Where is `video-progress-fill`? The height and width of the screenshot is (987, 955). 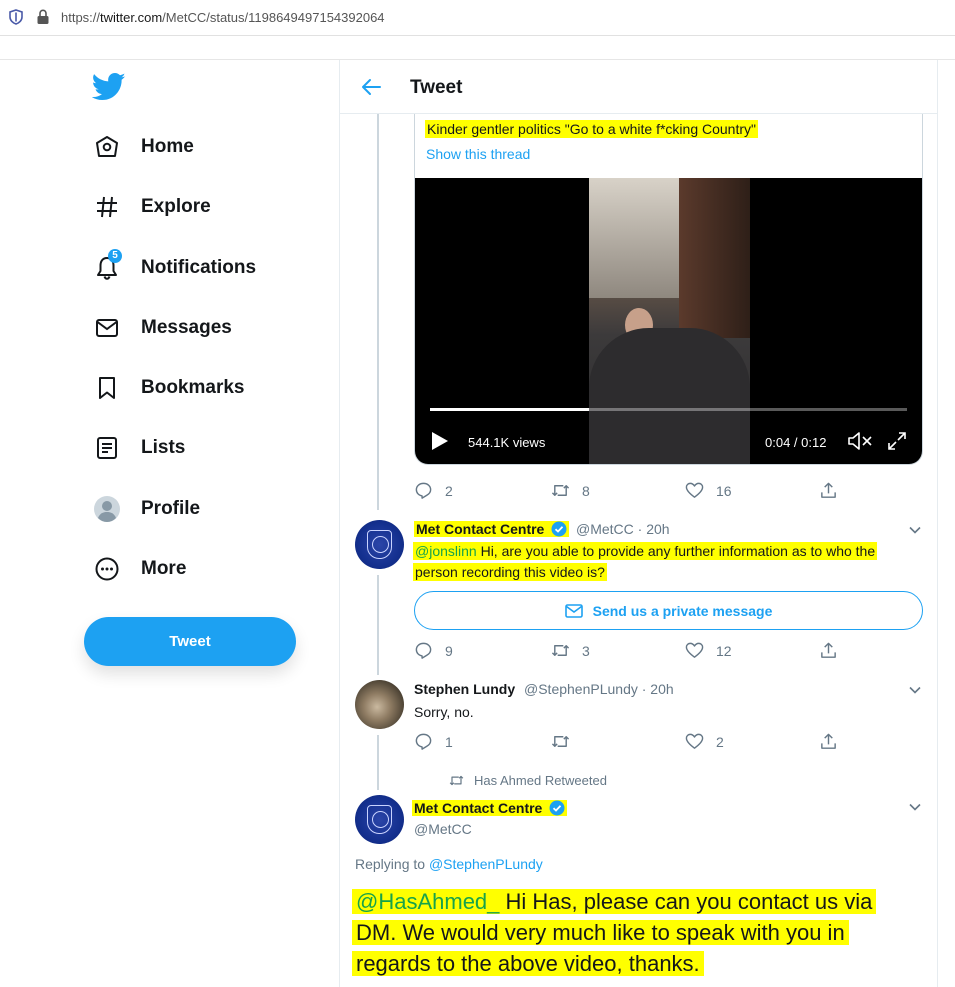 video-progress-fill is located at coordinates (509, 409).